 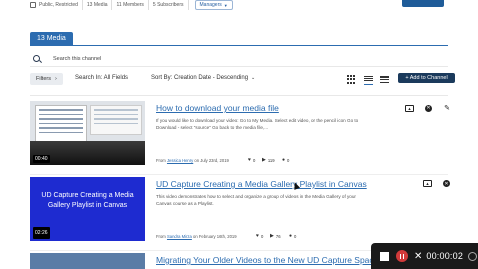 What do you see at coordinates (46, 79) in the screenshot?
I see `filters-button: Filters ›` at bounding box center [46, 79].